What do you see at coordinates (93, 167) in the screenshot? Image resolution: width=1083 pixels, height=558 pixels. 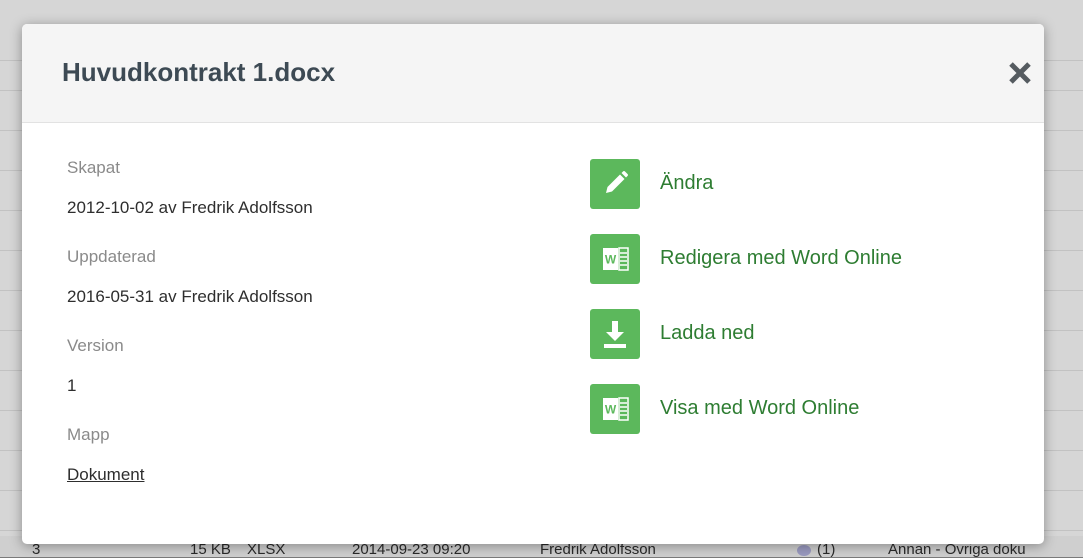 I see `created-label: Skapat` at bounding box center [93, 167].